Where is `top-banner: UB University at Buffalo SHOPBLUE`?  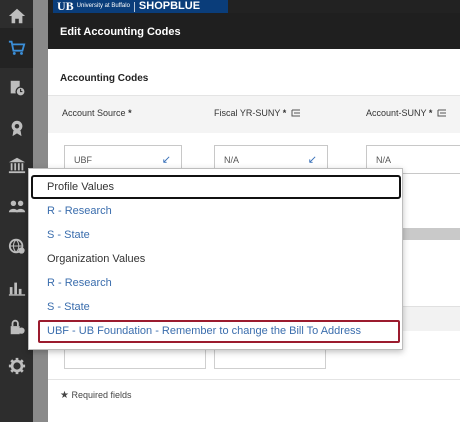
top-banner: UB University at Buffalo SHOPBLUE is located at coordinates (254, 6).